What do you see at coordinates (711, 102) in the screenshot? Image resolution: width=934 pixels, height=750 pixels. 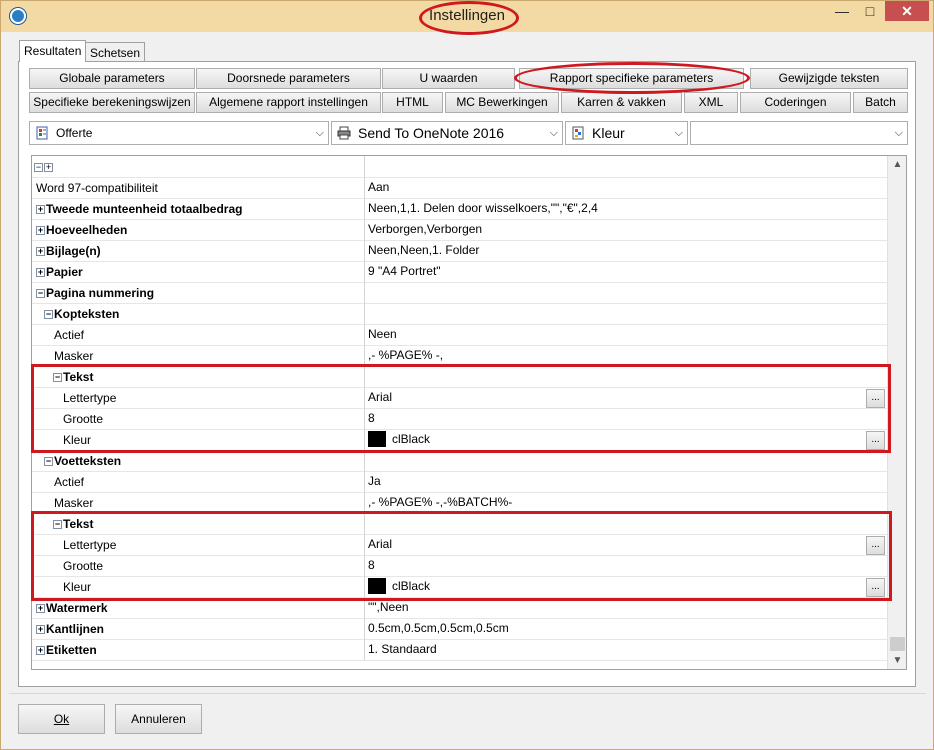 I see `xml-button: XML` at bounding box center [711, 102].